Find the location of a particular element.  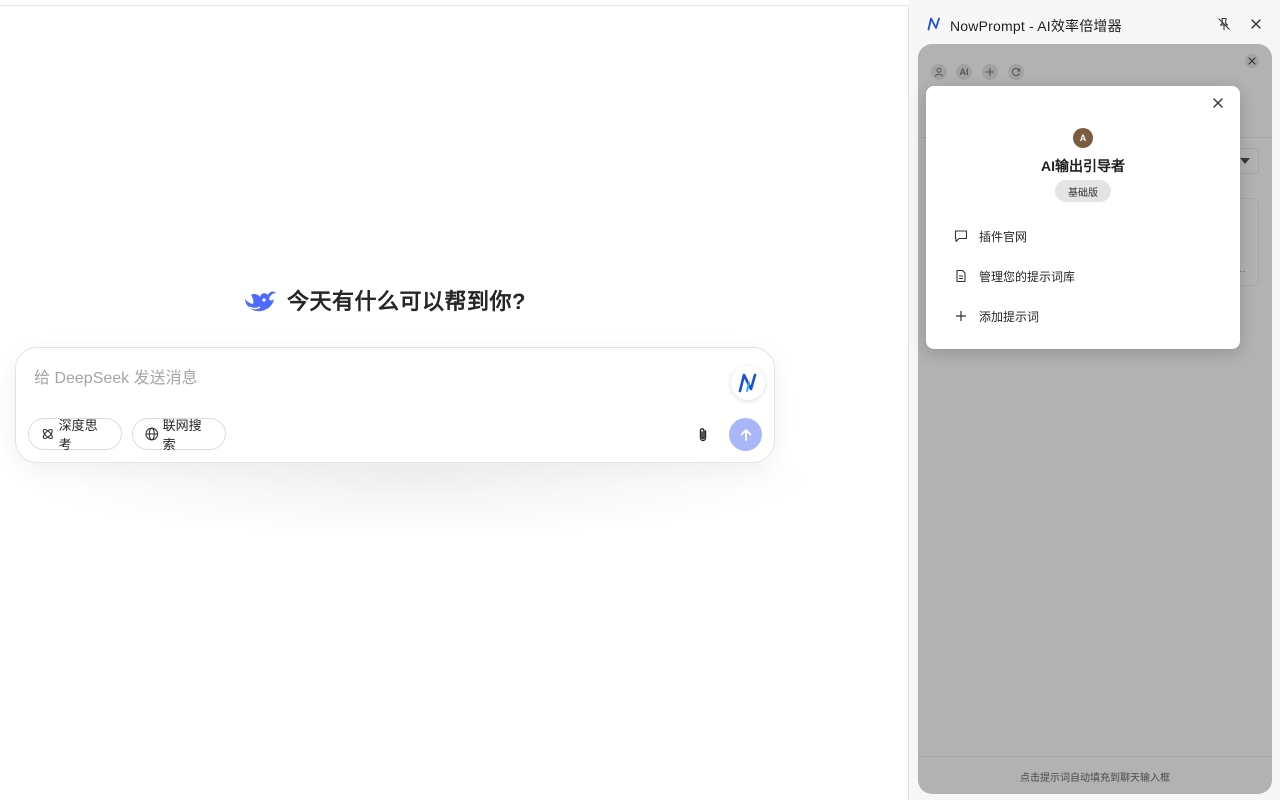

caret-down-icon is located at coordinates (1245, 161).